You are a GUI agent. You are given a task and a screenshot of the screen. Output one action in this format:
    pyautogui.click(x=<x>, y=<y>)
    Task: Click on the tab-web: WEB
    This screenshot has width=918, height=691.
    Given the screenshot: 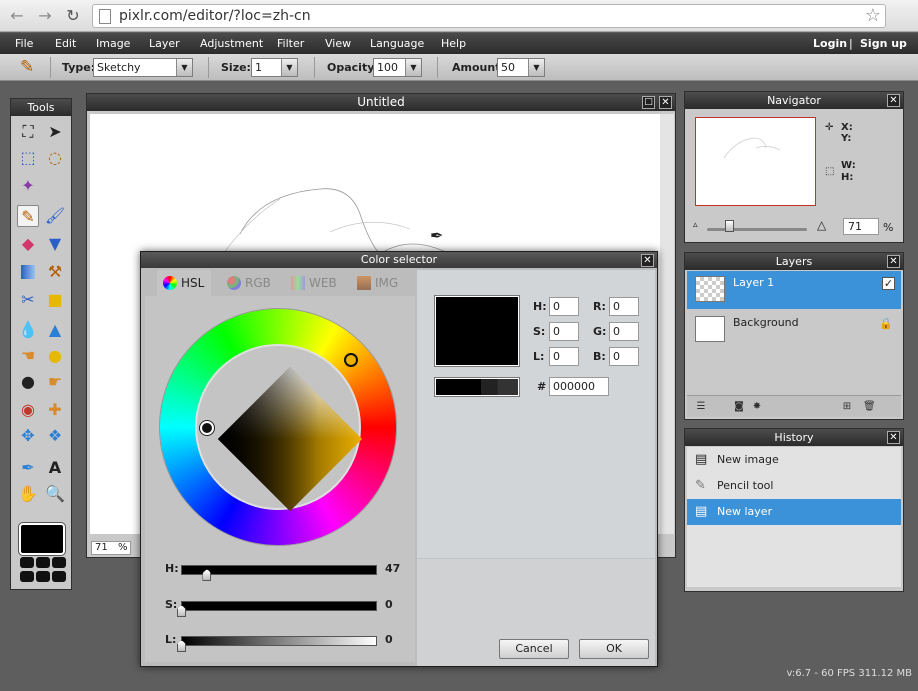 What is the action you would take?
    pyautogui.click(x=315, y=283)
    